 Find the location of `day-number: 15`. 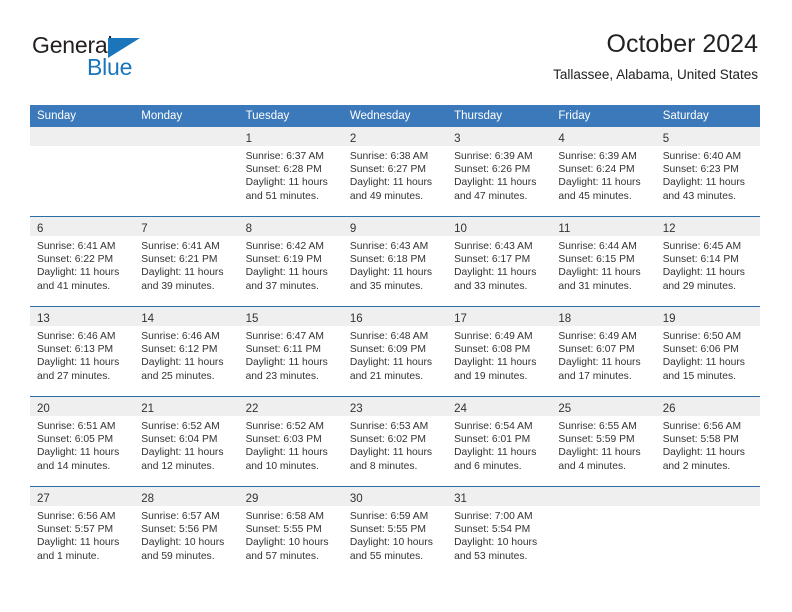

day-number: 15 is located at coordinates (252, 319).